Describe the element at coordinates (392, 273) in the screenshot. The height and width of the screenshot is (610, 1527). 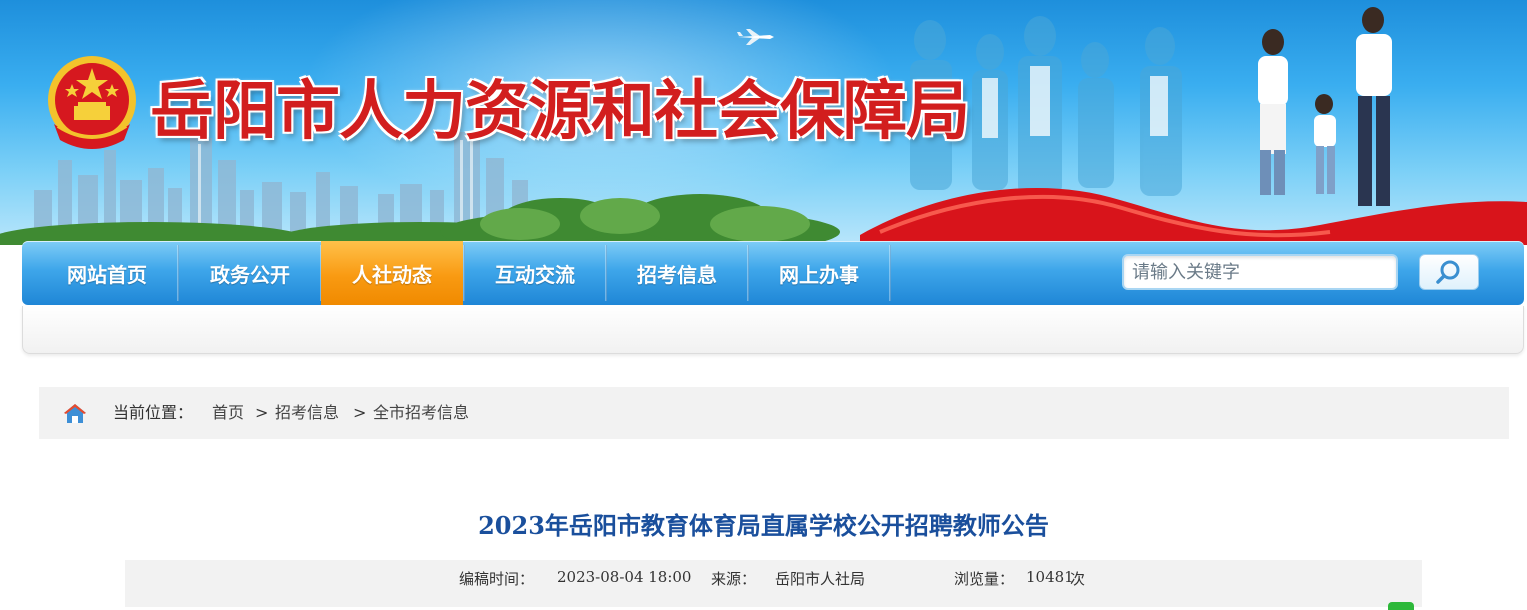
I see `nav-item-hr-news: 人社动态` at that location.